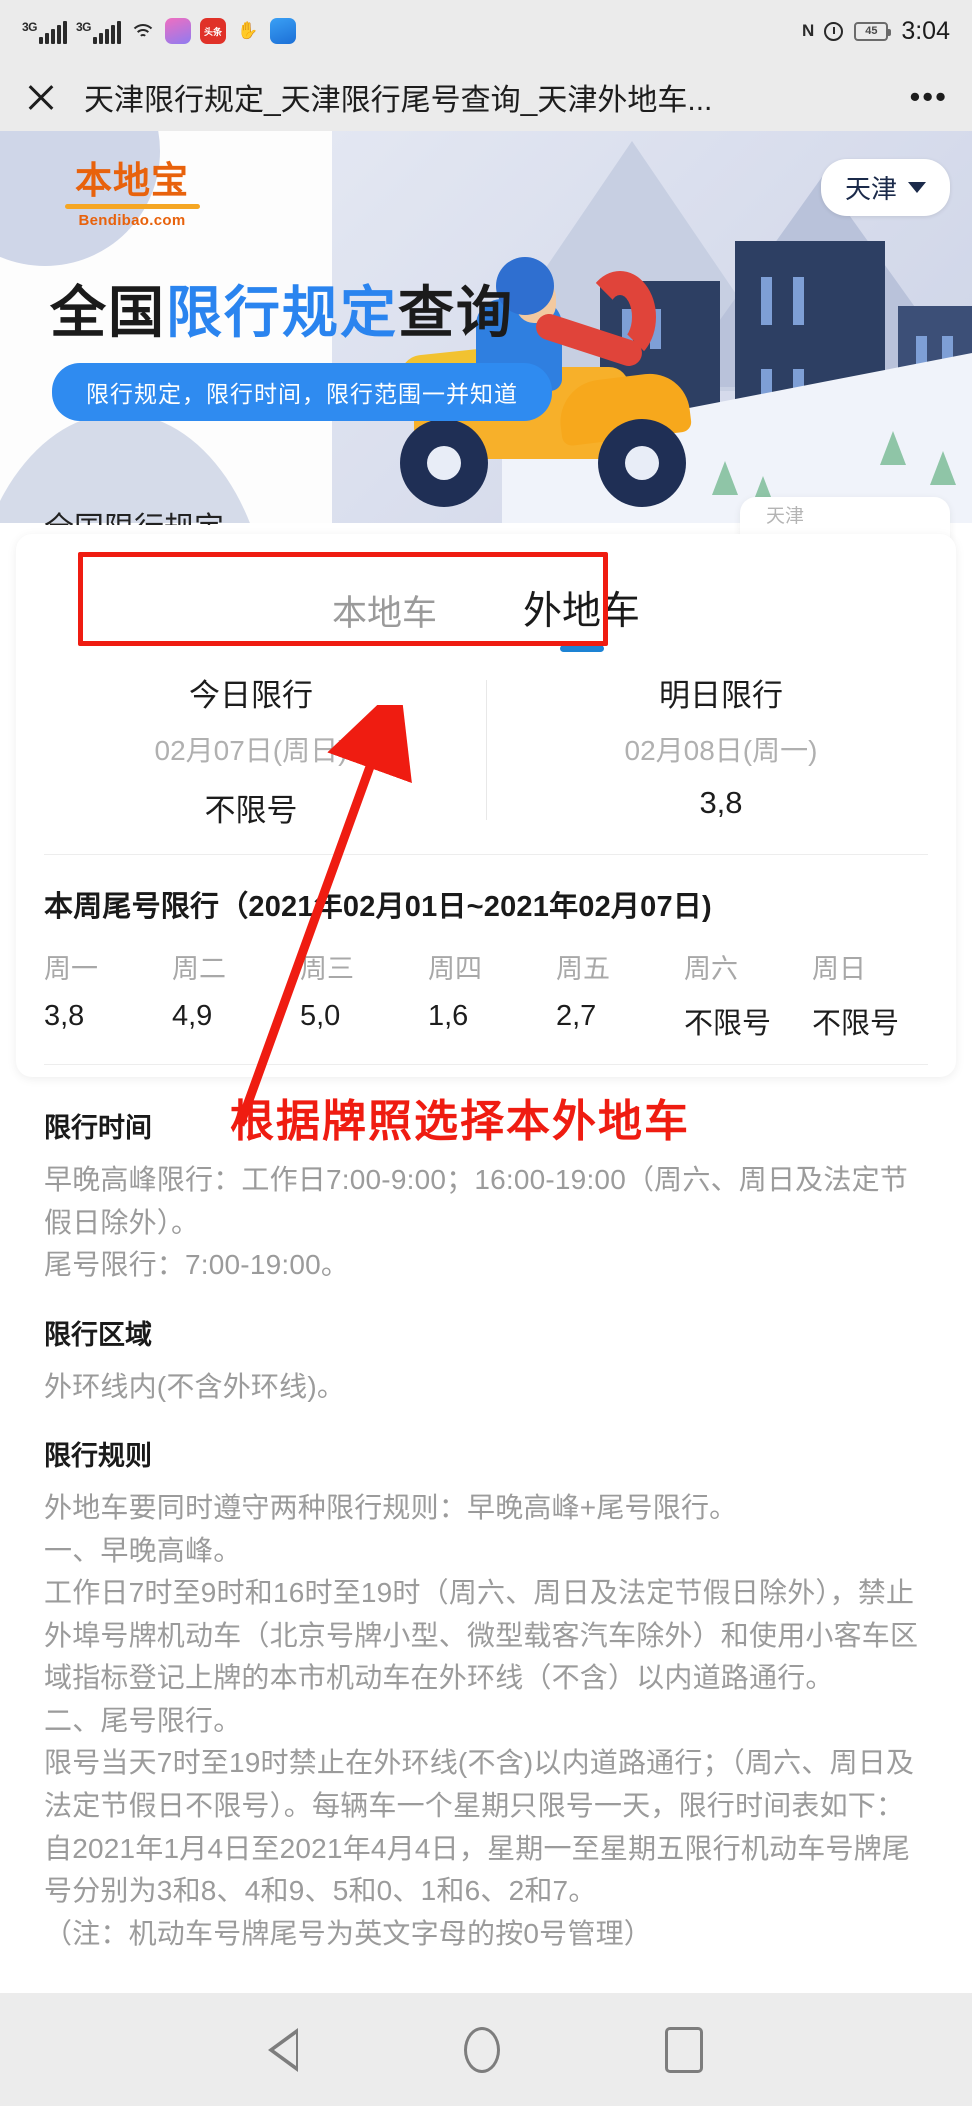 The width and height of the screenshot is (972, 2106). Describe the element at coordinates (725, 478) in the screenshot. I see `tree-icon` at that location.